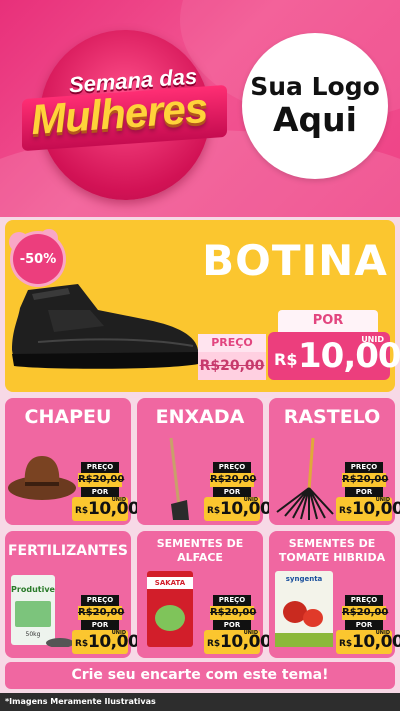  What do you see at coordinates (305, 478) in the screenshot?
I see `rake-image` at bounding box center [305, 478].